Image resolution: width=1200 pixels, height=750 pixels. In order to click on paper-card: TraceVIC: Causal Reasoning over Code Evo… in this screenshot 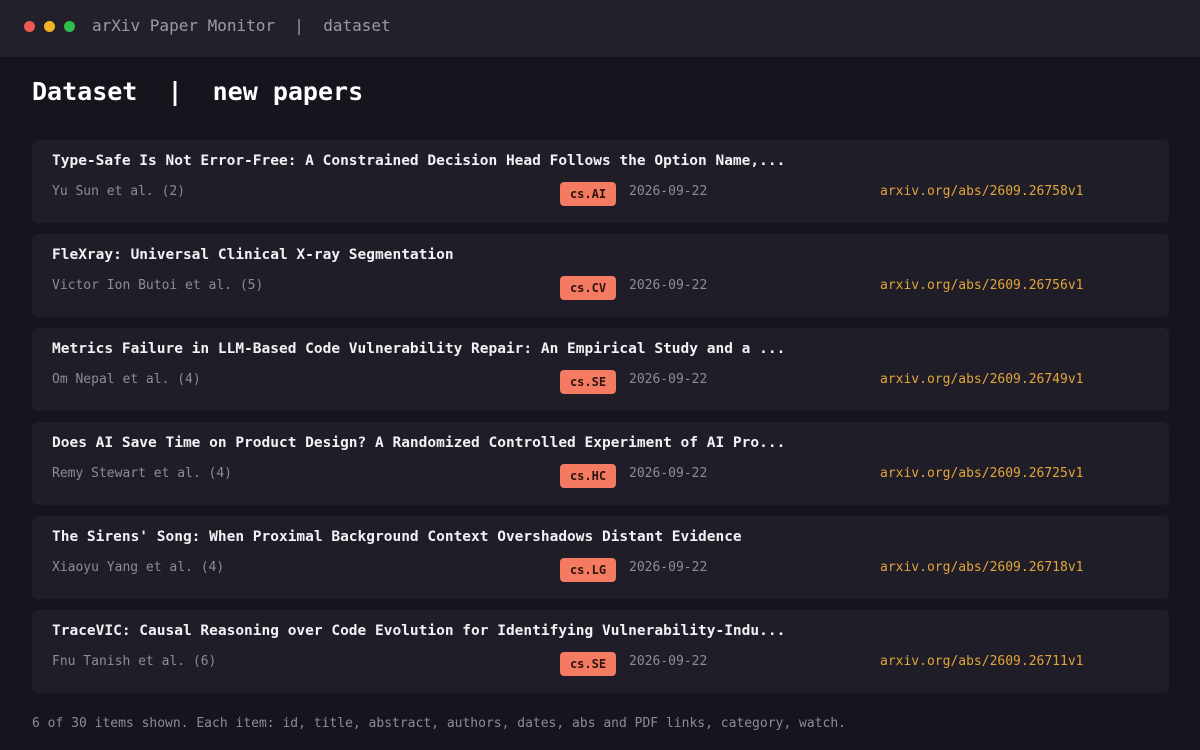, I will do `click(600, 651)`.